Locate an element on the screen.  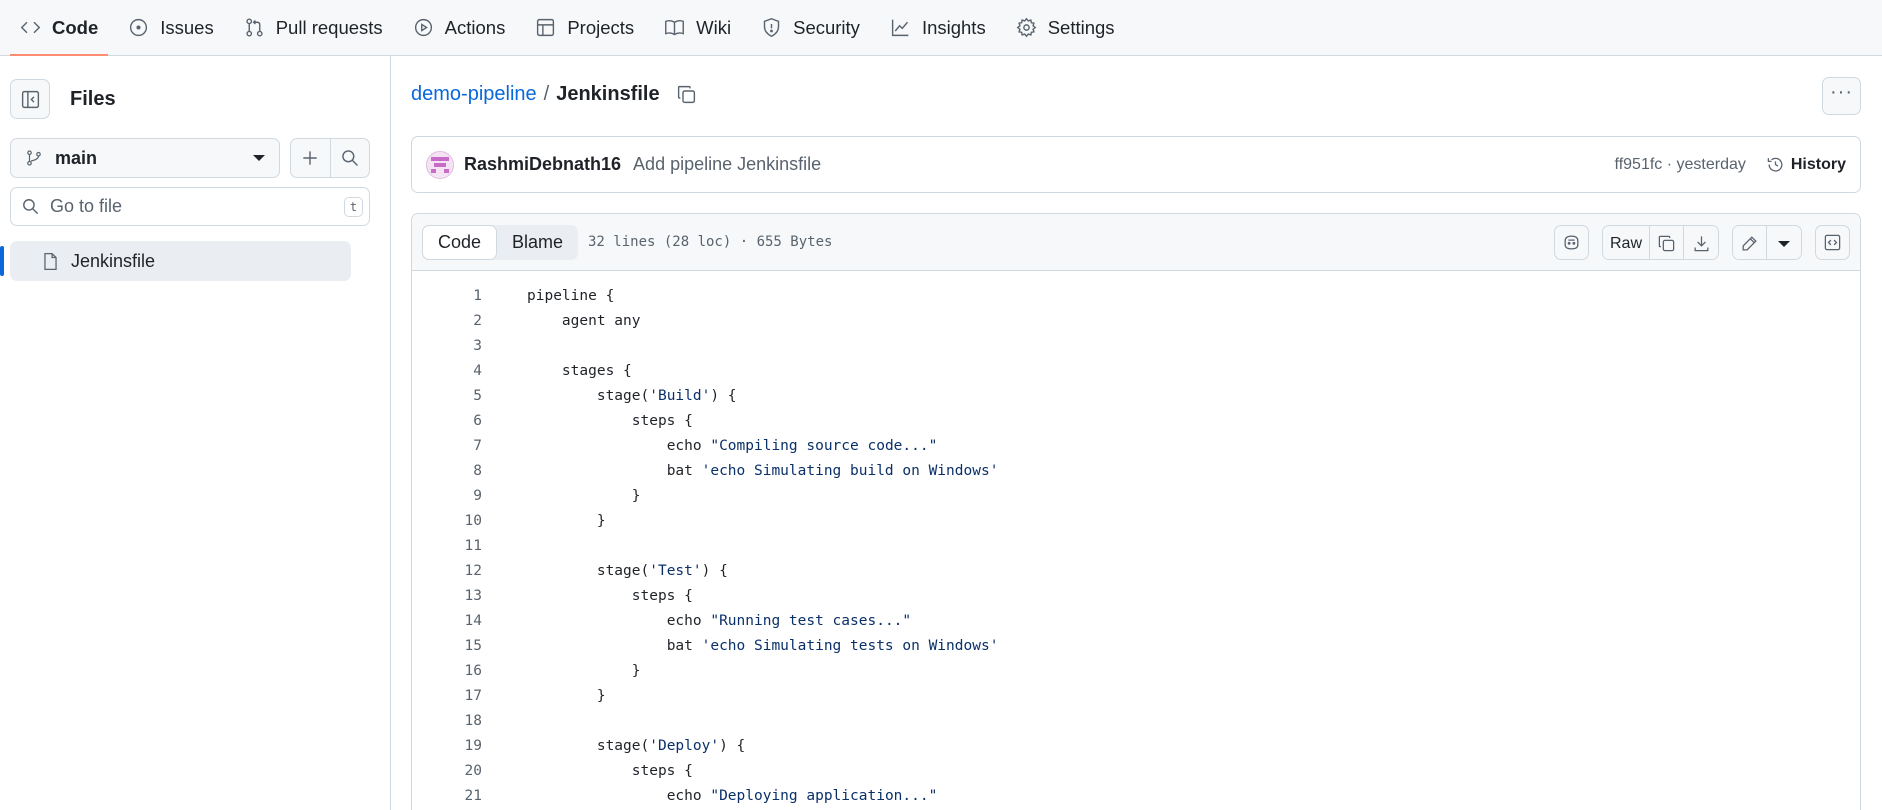
sidebar-collapse-icon is located at coordinates (30, 99).